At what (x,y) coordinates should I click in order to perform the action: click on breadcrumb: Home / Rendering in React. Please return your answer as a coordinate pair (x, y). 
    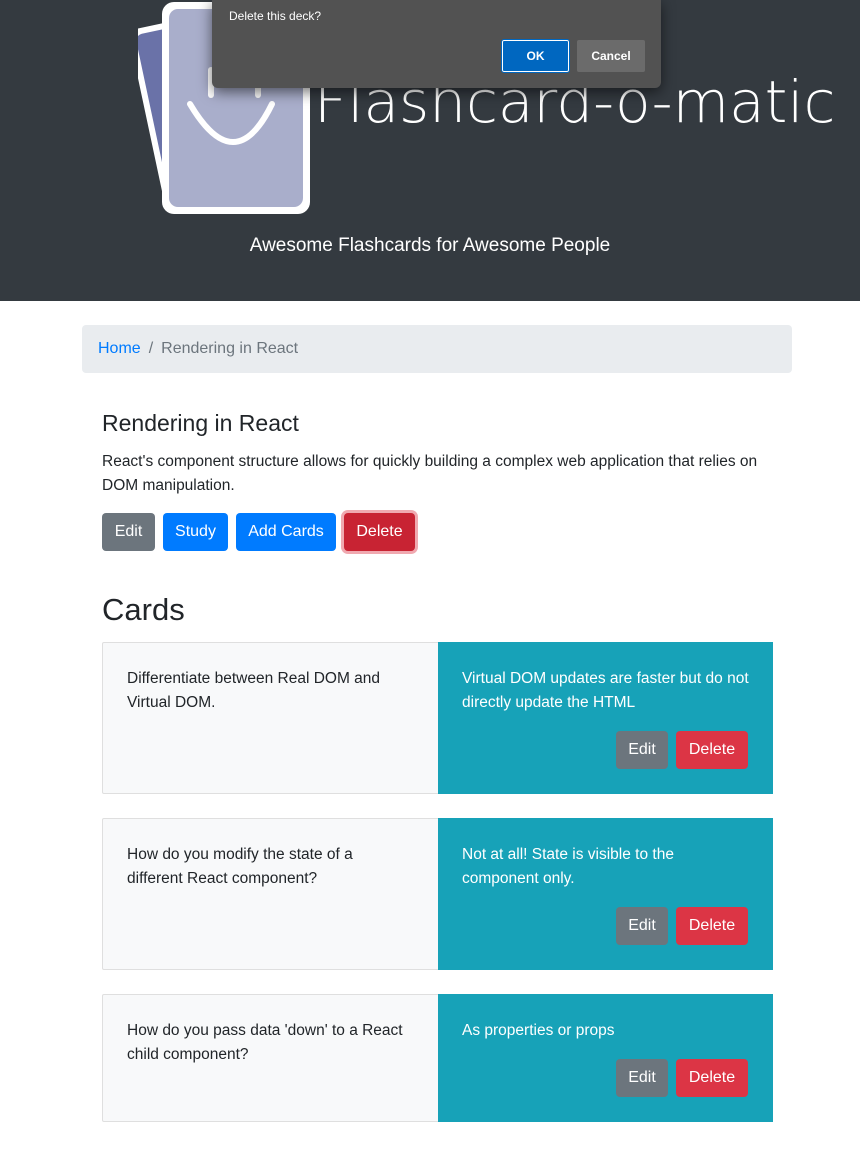
    Looking at the image, I should click on (437, 349).